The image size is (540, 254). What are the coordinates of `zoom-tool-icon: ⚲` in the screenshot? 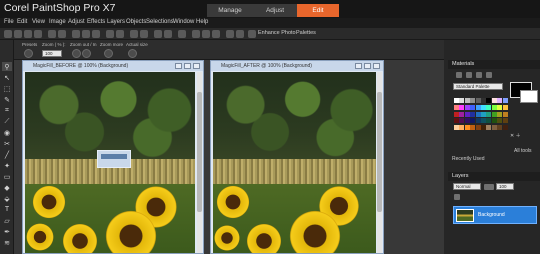 It's located at (7, 66).